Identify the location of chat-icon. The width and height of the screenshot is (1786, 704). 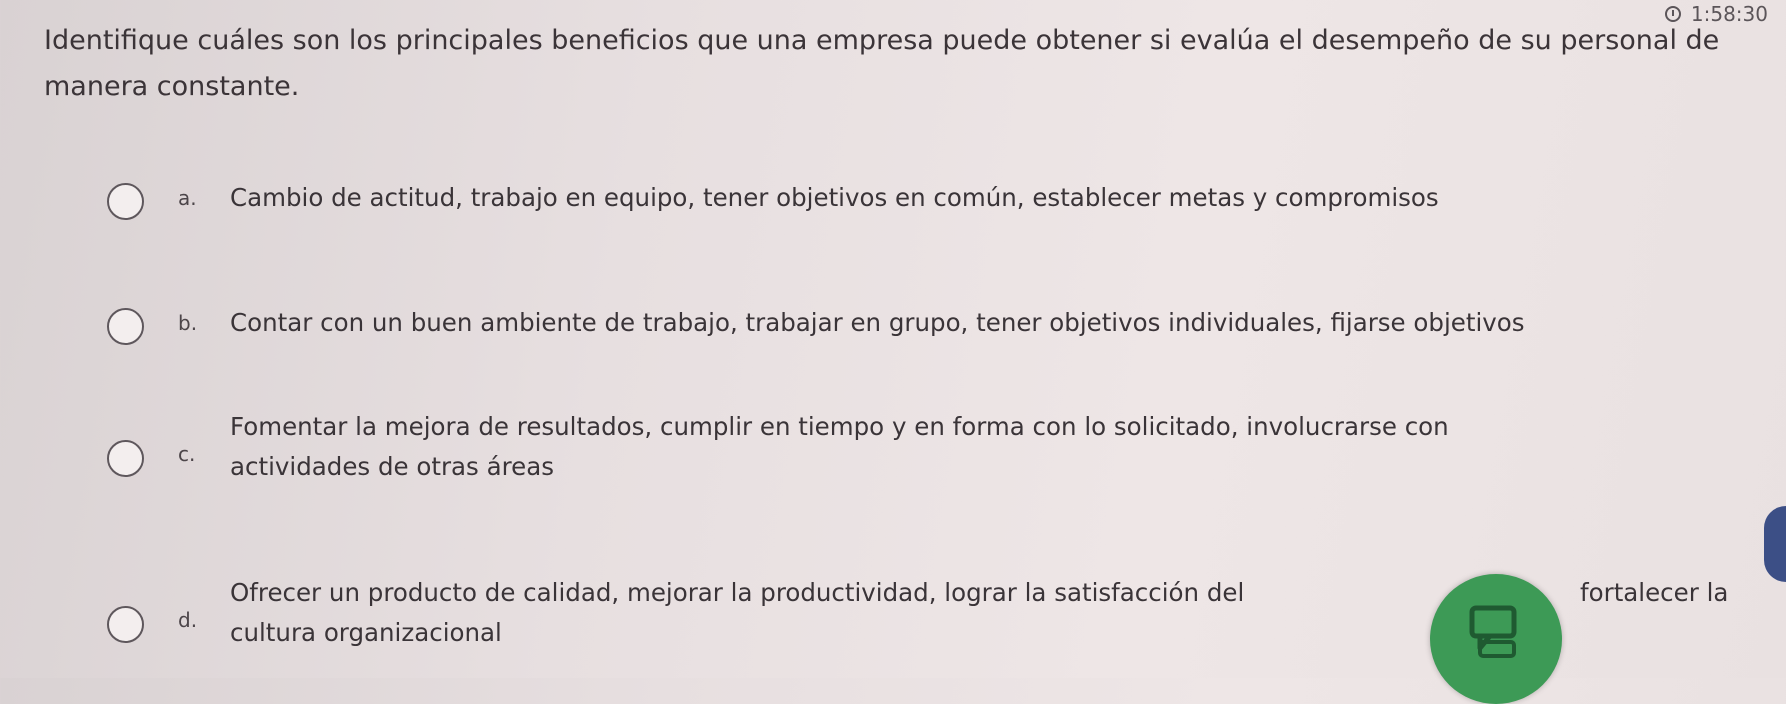
(1493, 631).